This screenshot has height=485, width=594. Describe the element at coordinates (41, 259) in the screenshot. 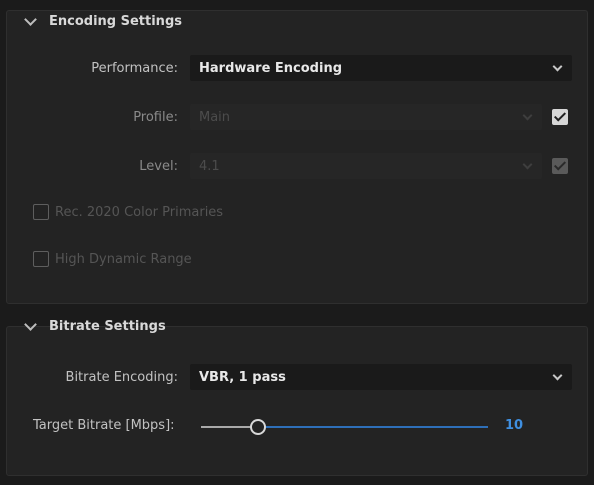

I see `hdr-checkbox` at that location.